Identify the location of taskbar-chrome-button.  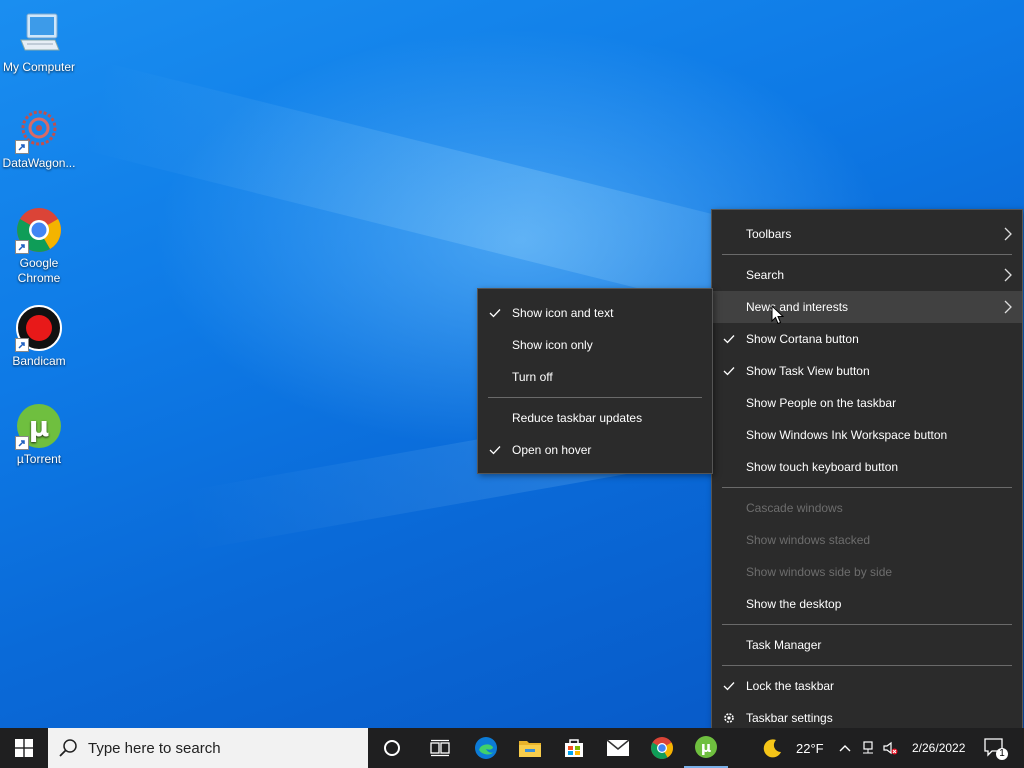
(662, 748).